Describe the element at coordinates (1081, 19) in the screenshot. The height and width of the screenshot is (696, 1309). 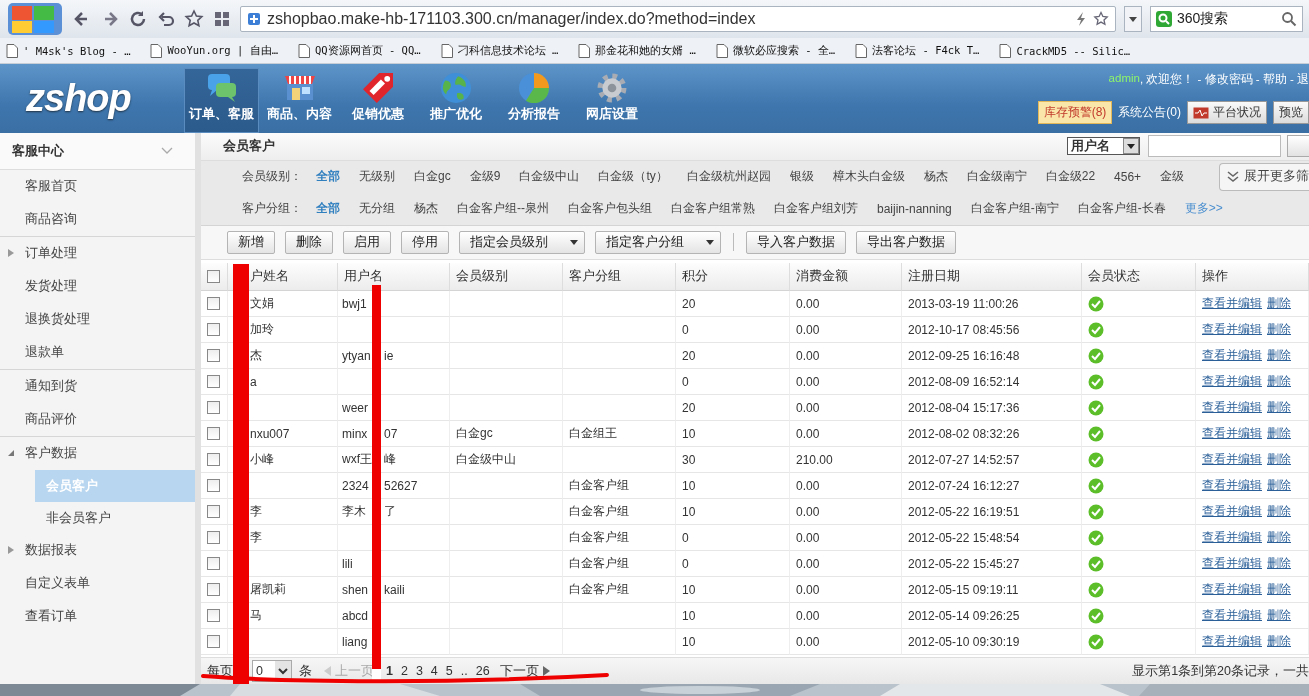
I see `lightning-icon` at that location.